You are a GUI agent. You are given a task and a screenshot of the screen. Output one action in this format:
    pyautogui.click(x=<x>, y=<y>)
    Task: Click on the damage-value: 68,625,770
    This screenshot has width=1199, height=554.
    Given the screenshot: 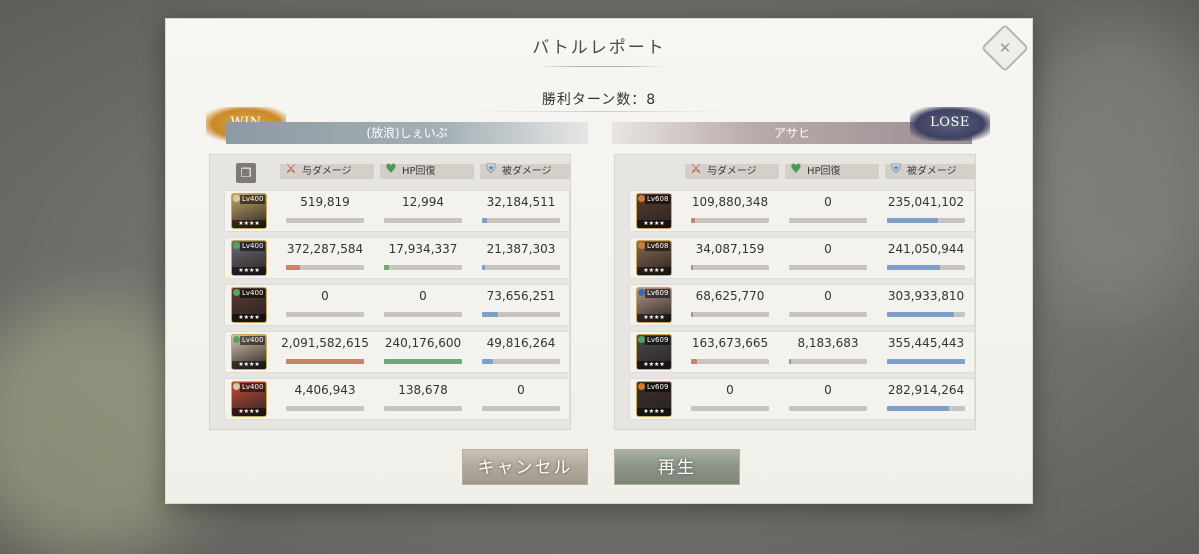 What is the action you would take?
    pyautogui.click(x=730, y=296)
    